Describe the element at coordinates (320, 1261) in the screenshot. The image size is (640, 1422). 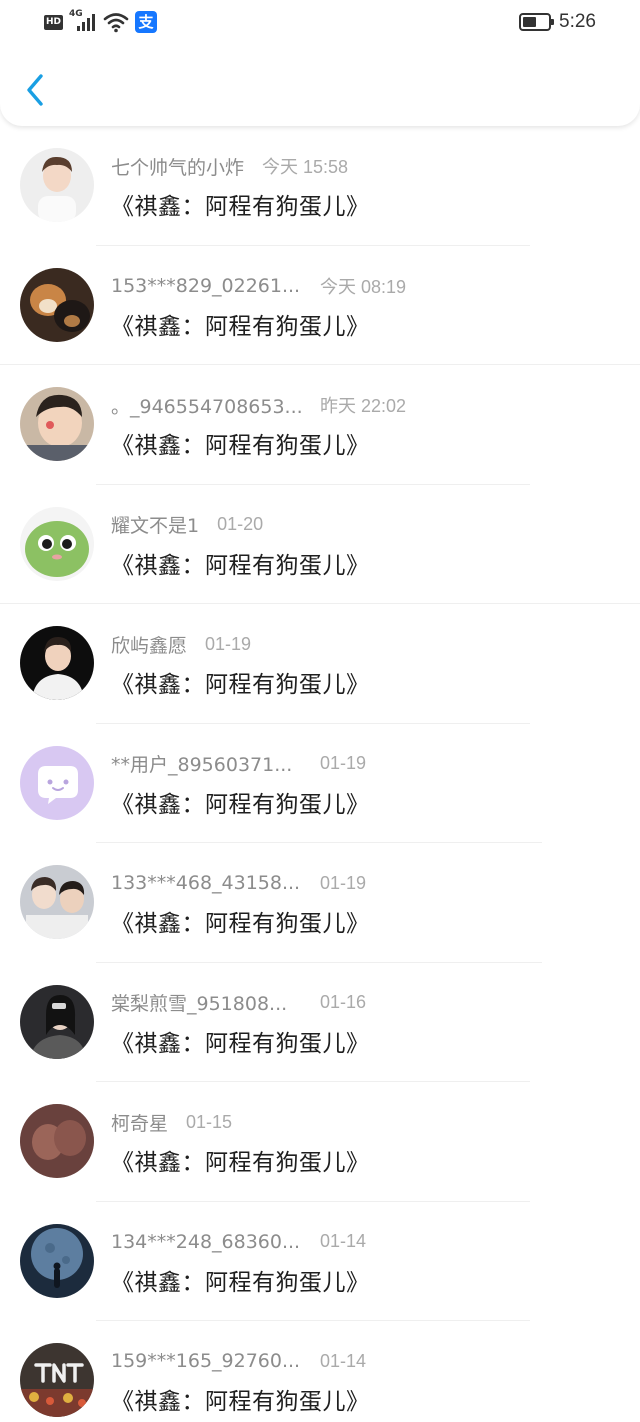
I see `list-item: 134***248_68360... 01-14 《祺鑫：阿程有狗蛋儿》` at that location.